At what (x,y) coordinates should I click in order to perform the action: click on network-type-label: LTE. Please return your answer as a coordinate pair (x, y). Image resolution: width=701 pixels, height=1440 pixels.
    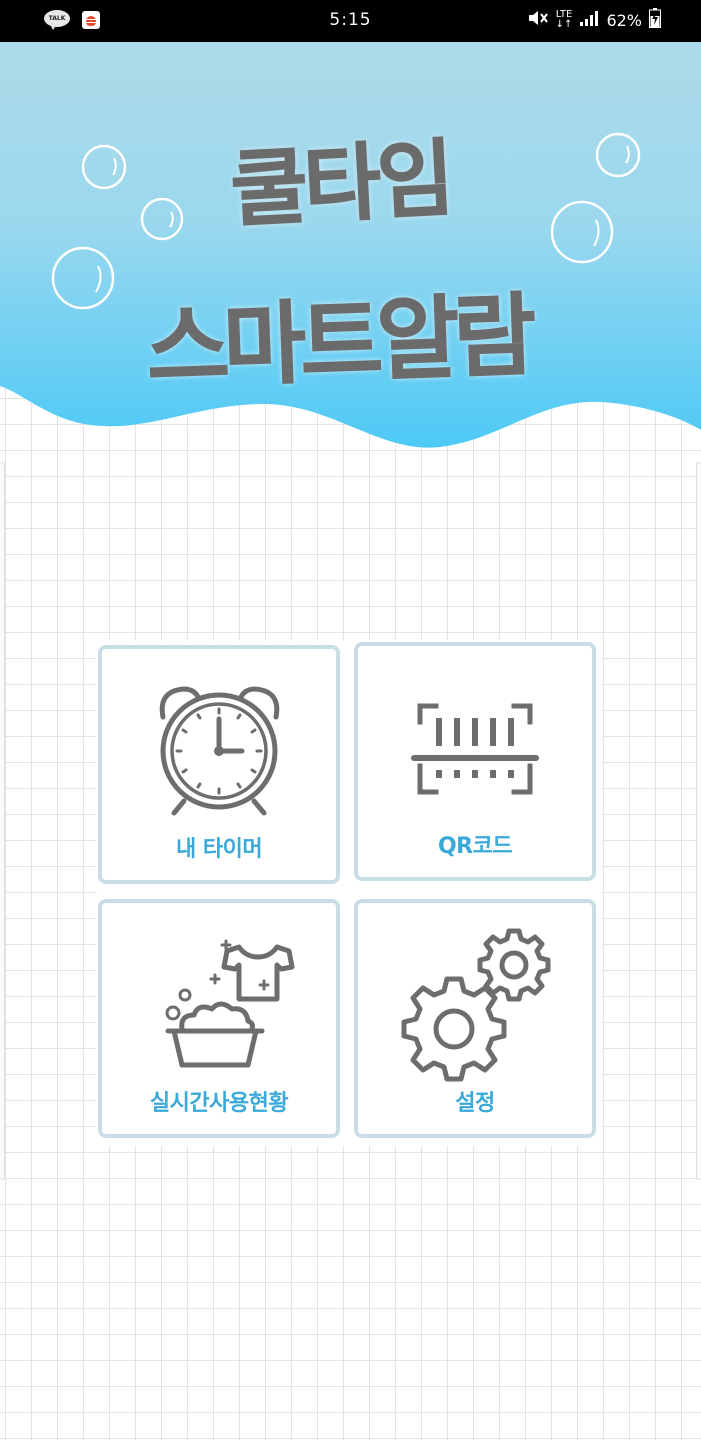
    Looking at the image, I should click on (564, 14).